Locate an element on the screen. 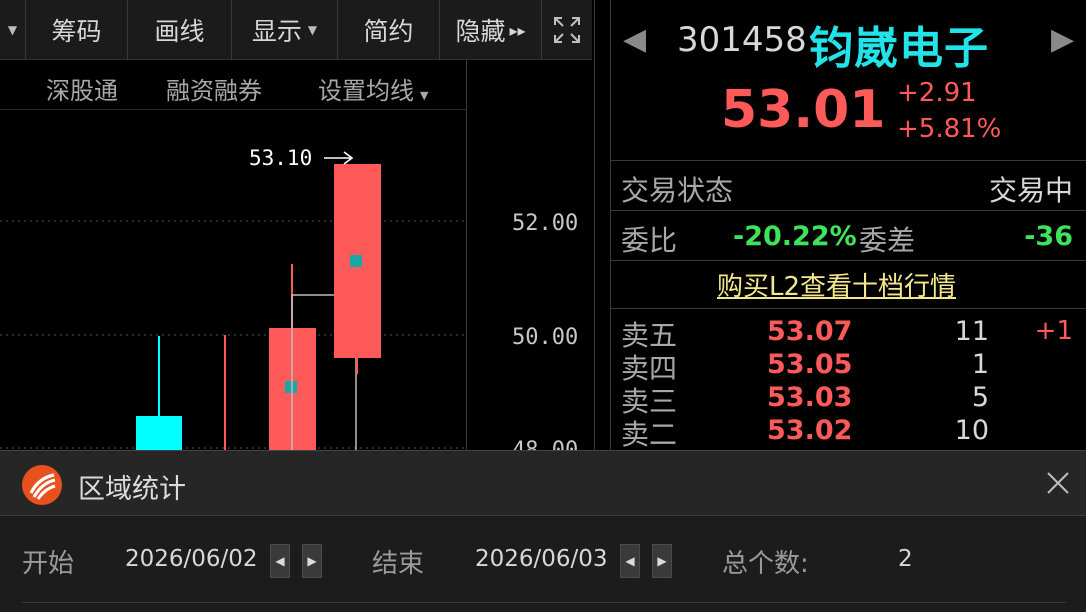 This screenshot has height=612, width=1086. start-next-button: ▶ is located at coordinates (312, 561).